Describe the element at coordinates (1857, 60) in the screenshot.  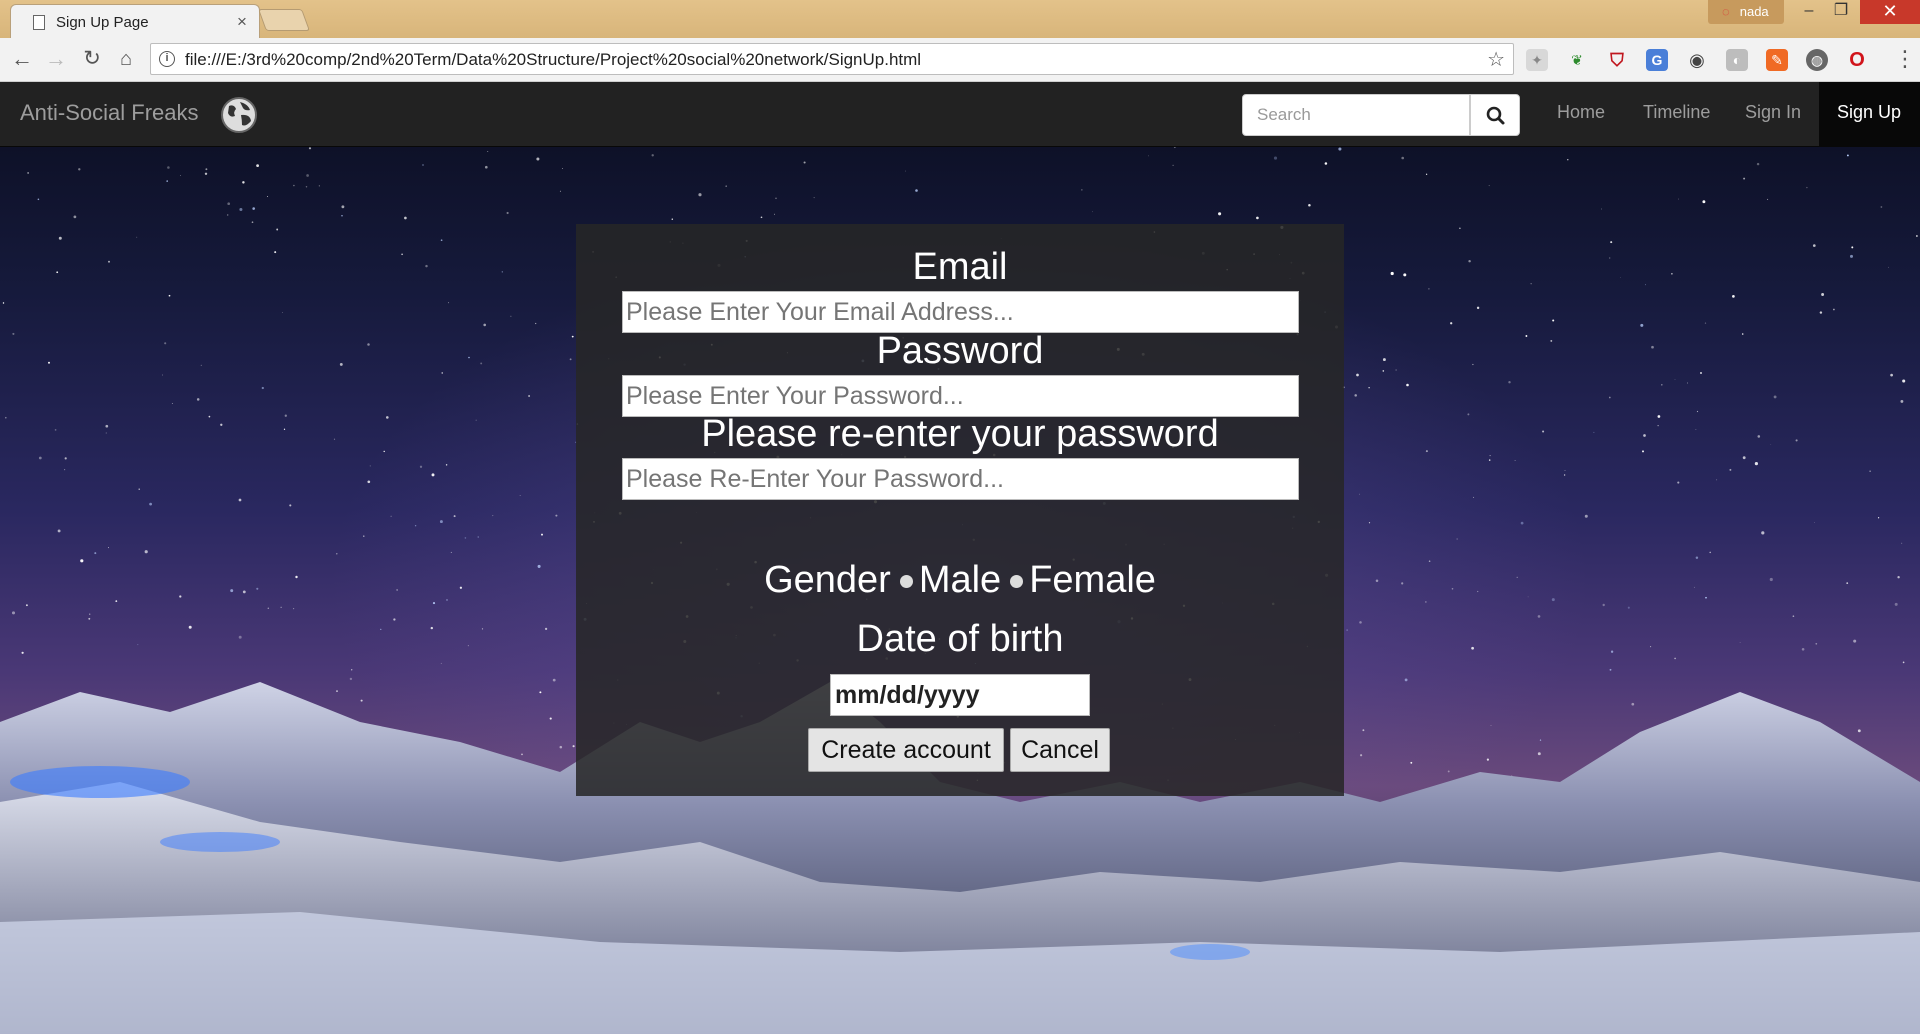
I see `opera-icon: O` at that location.